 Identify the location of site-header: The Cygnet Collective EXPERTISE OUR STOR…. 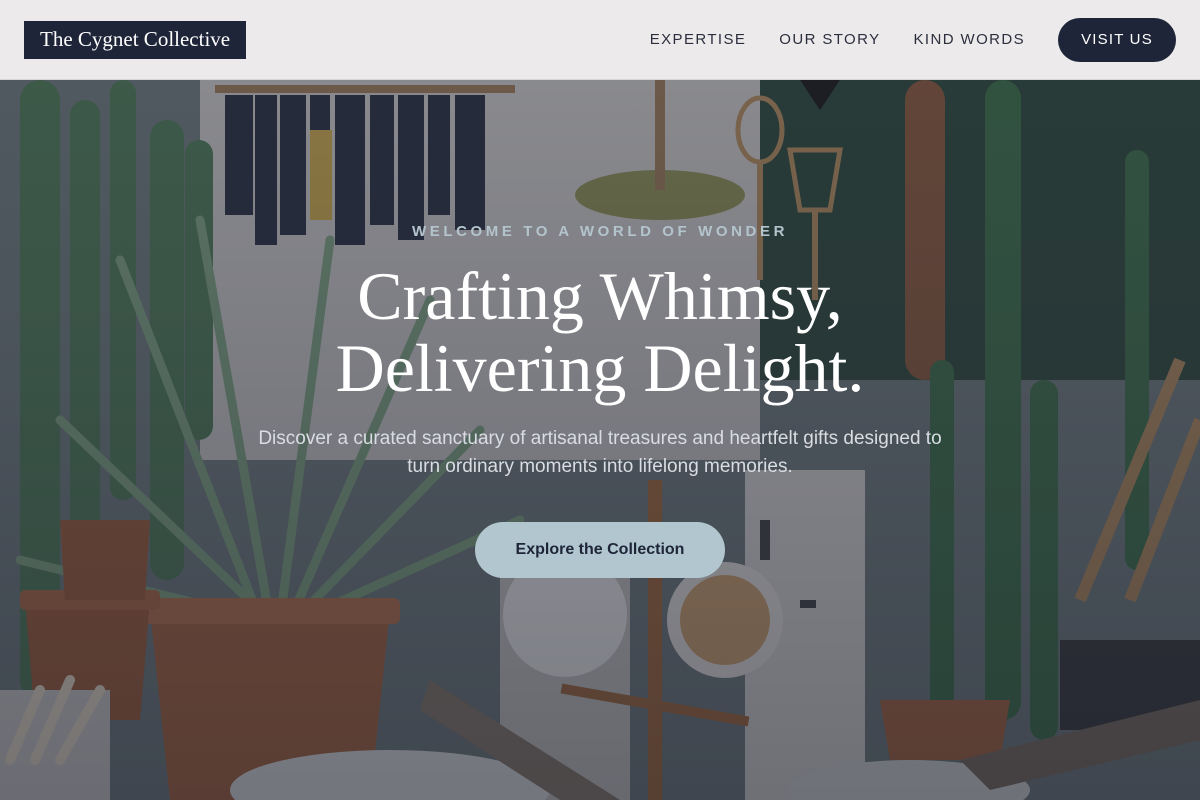
(600, 40).